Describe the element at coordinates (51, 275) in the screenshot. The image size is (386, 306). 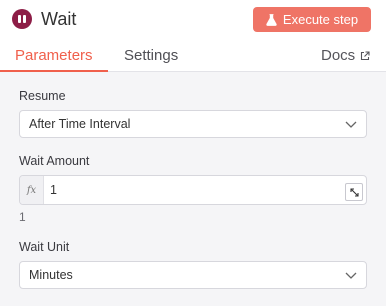
I see `wait-unit-value: Minutes` at that location.